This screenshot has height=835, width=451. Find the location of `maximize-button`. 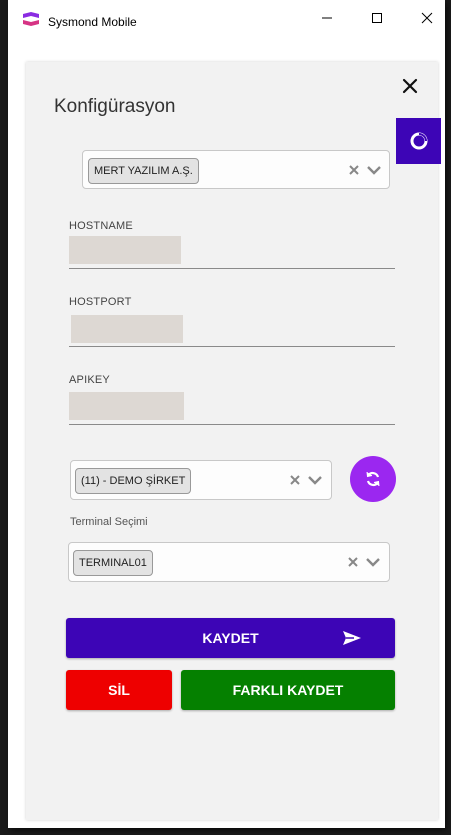

maximize-button is located at coordinates (377, 18).